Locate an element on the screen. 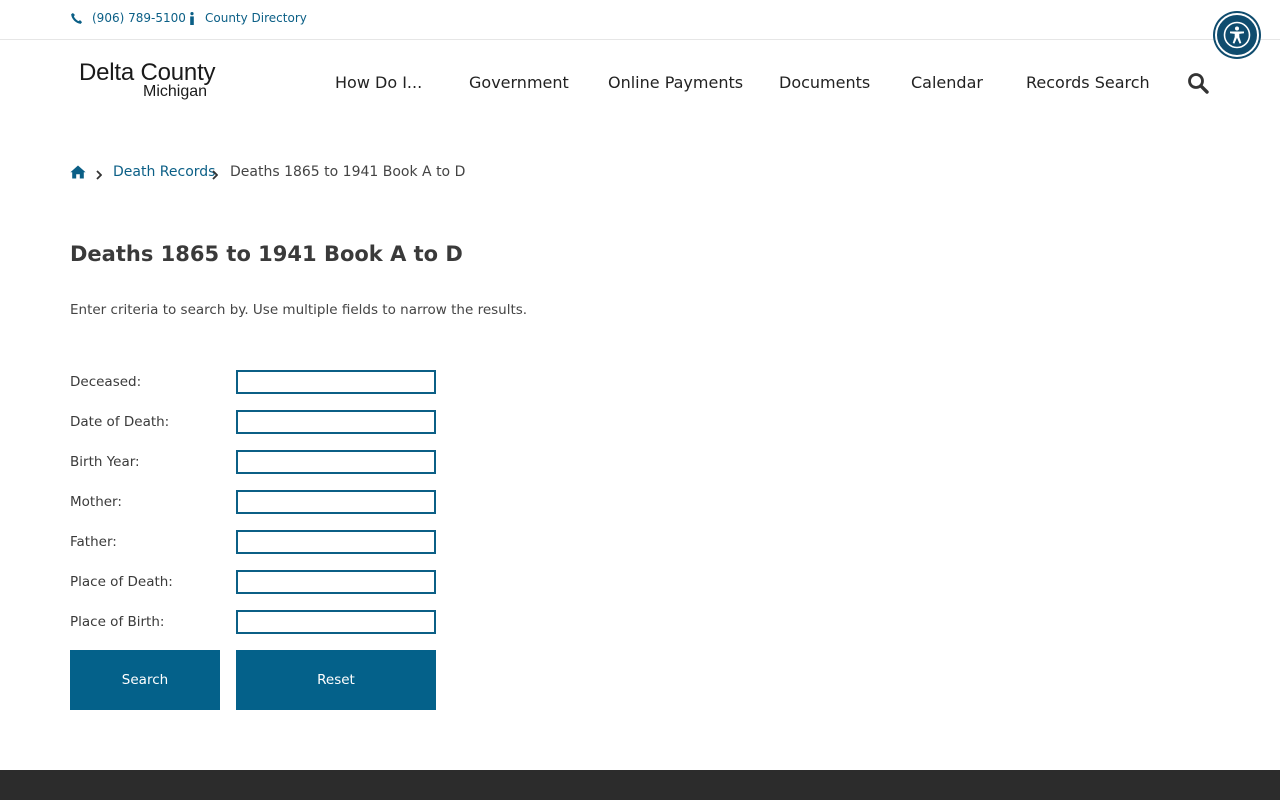 This screenshot has width=1280, height=800. phone-link: (906) 789-5100 is located at coordinates (128, 18).